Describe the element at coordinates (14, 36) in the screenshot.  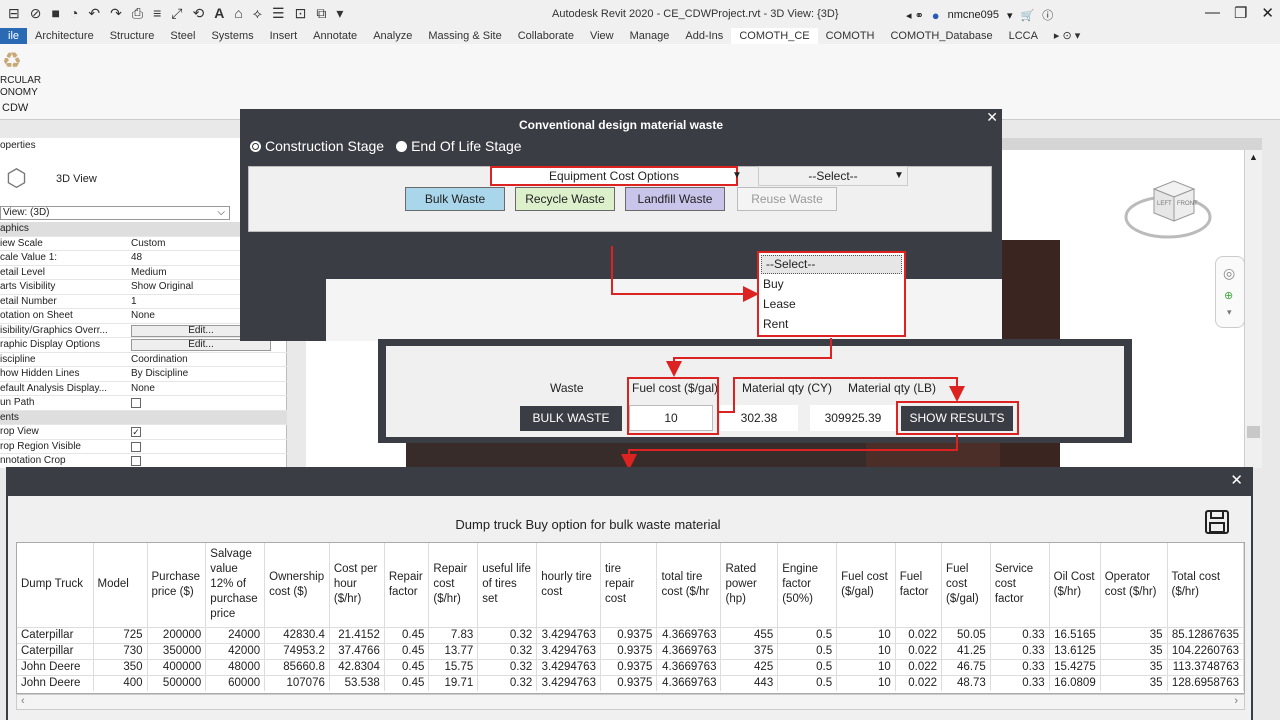
I see `tab-file: ile` at that location.